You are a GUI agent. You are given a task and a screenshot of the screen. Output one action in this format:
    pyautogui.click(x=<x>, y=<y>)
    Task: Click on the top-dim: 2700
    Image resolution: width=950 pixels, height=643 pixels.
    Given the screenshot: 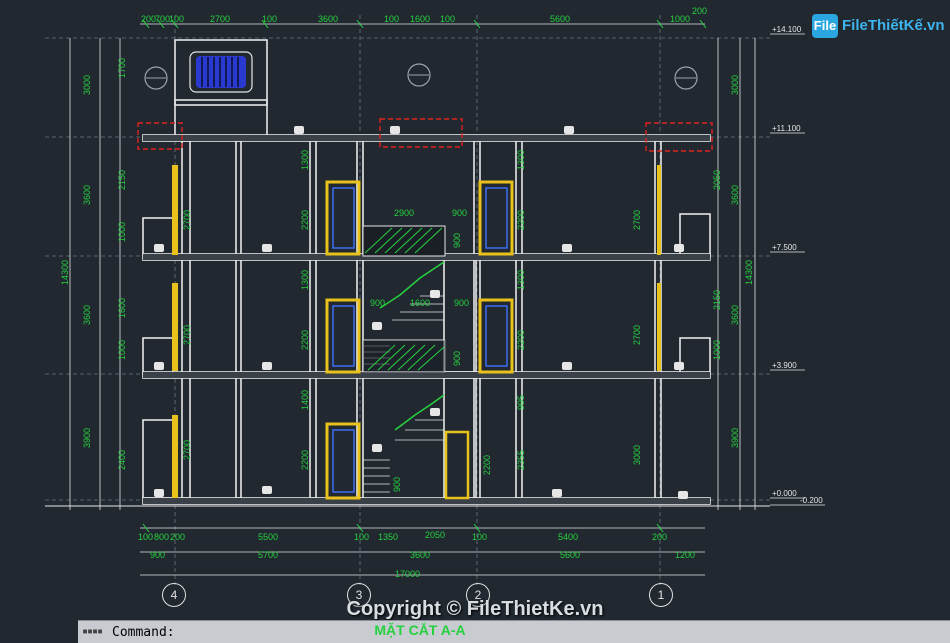 What is the action you would take?
    pyautogui.click(x=220, y=19)
    